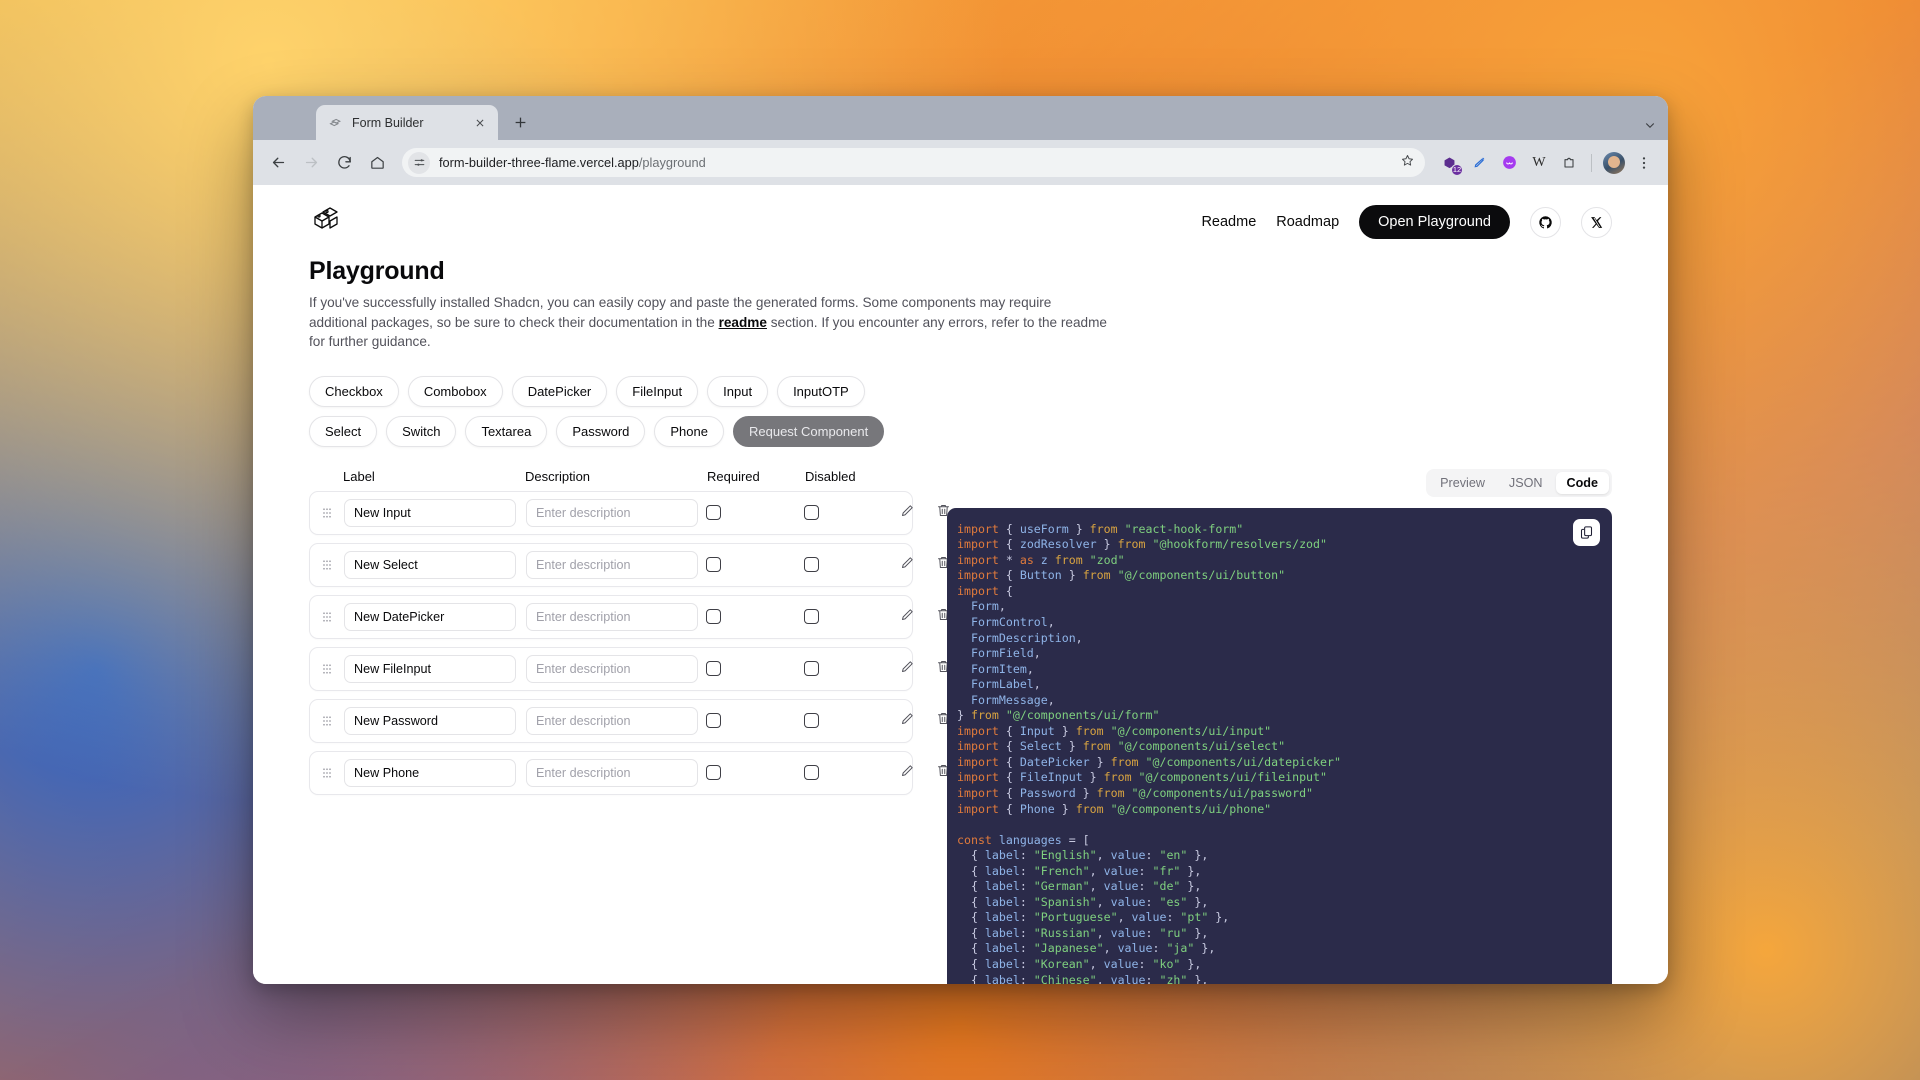 This screenshot has height=1080, width=1920. Describe the element at coordinates (329, 222) in the screenshot. I see `boxes-logo-icon` at that location.